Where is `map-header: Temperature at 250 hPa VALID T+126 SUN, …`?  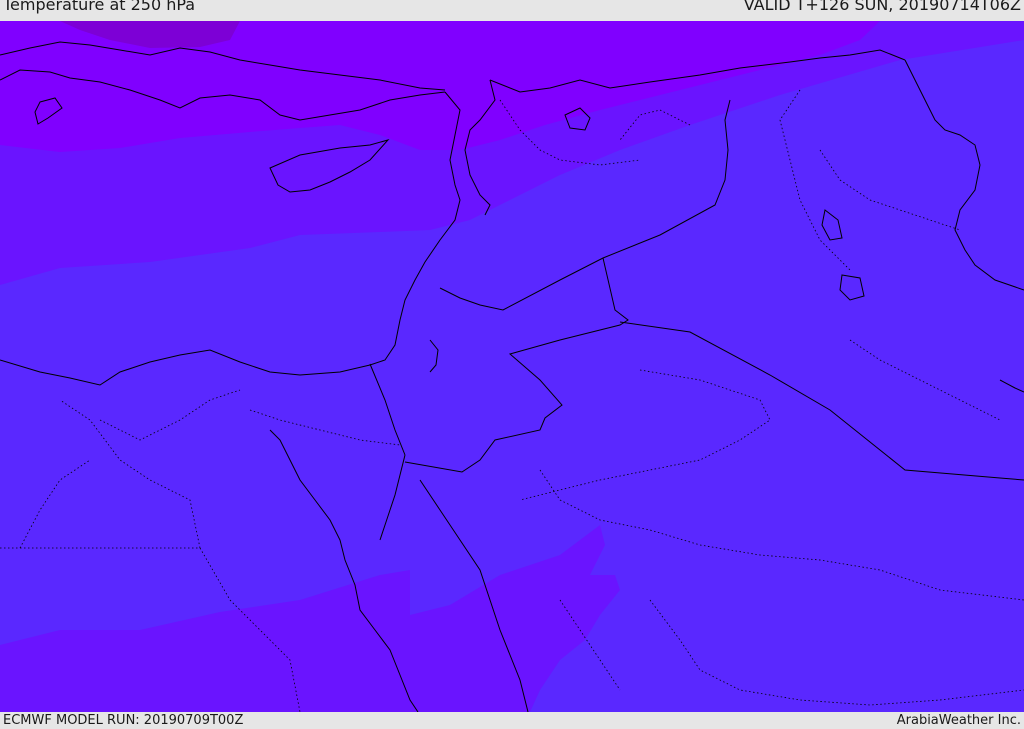
map-header: Temperature at 250 hPa VALID T+126 SUN, … is located at coordinates (512, 10).